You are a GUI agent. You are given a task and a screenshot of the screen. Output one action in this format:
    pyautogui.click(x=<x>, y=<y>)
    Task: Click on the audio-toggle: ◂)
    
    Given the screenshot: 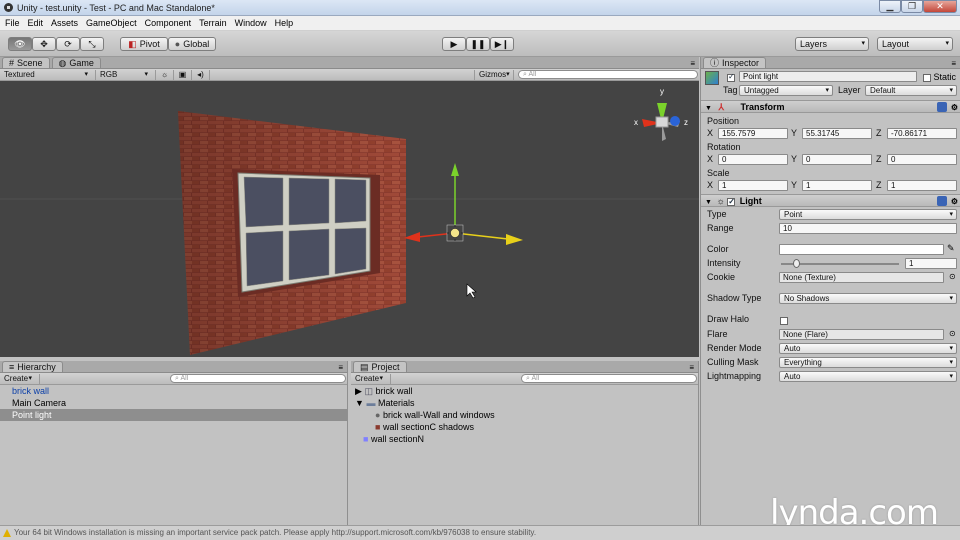 What is the action you would take?
    pyautogui.click(x=201, y=74)
    